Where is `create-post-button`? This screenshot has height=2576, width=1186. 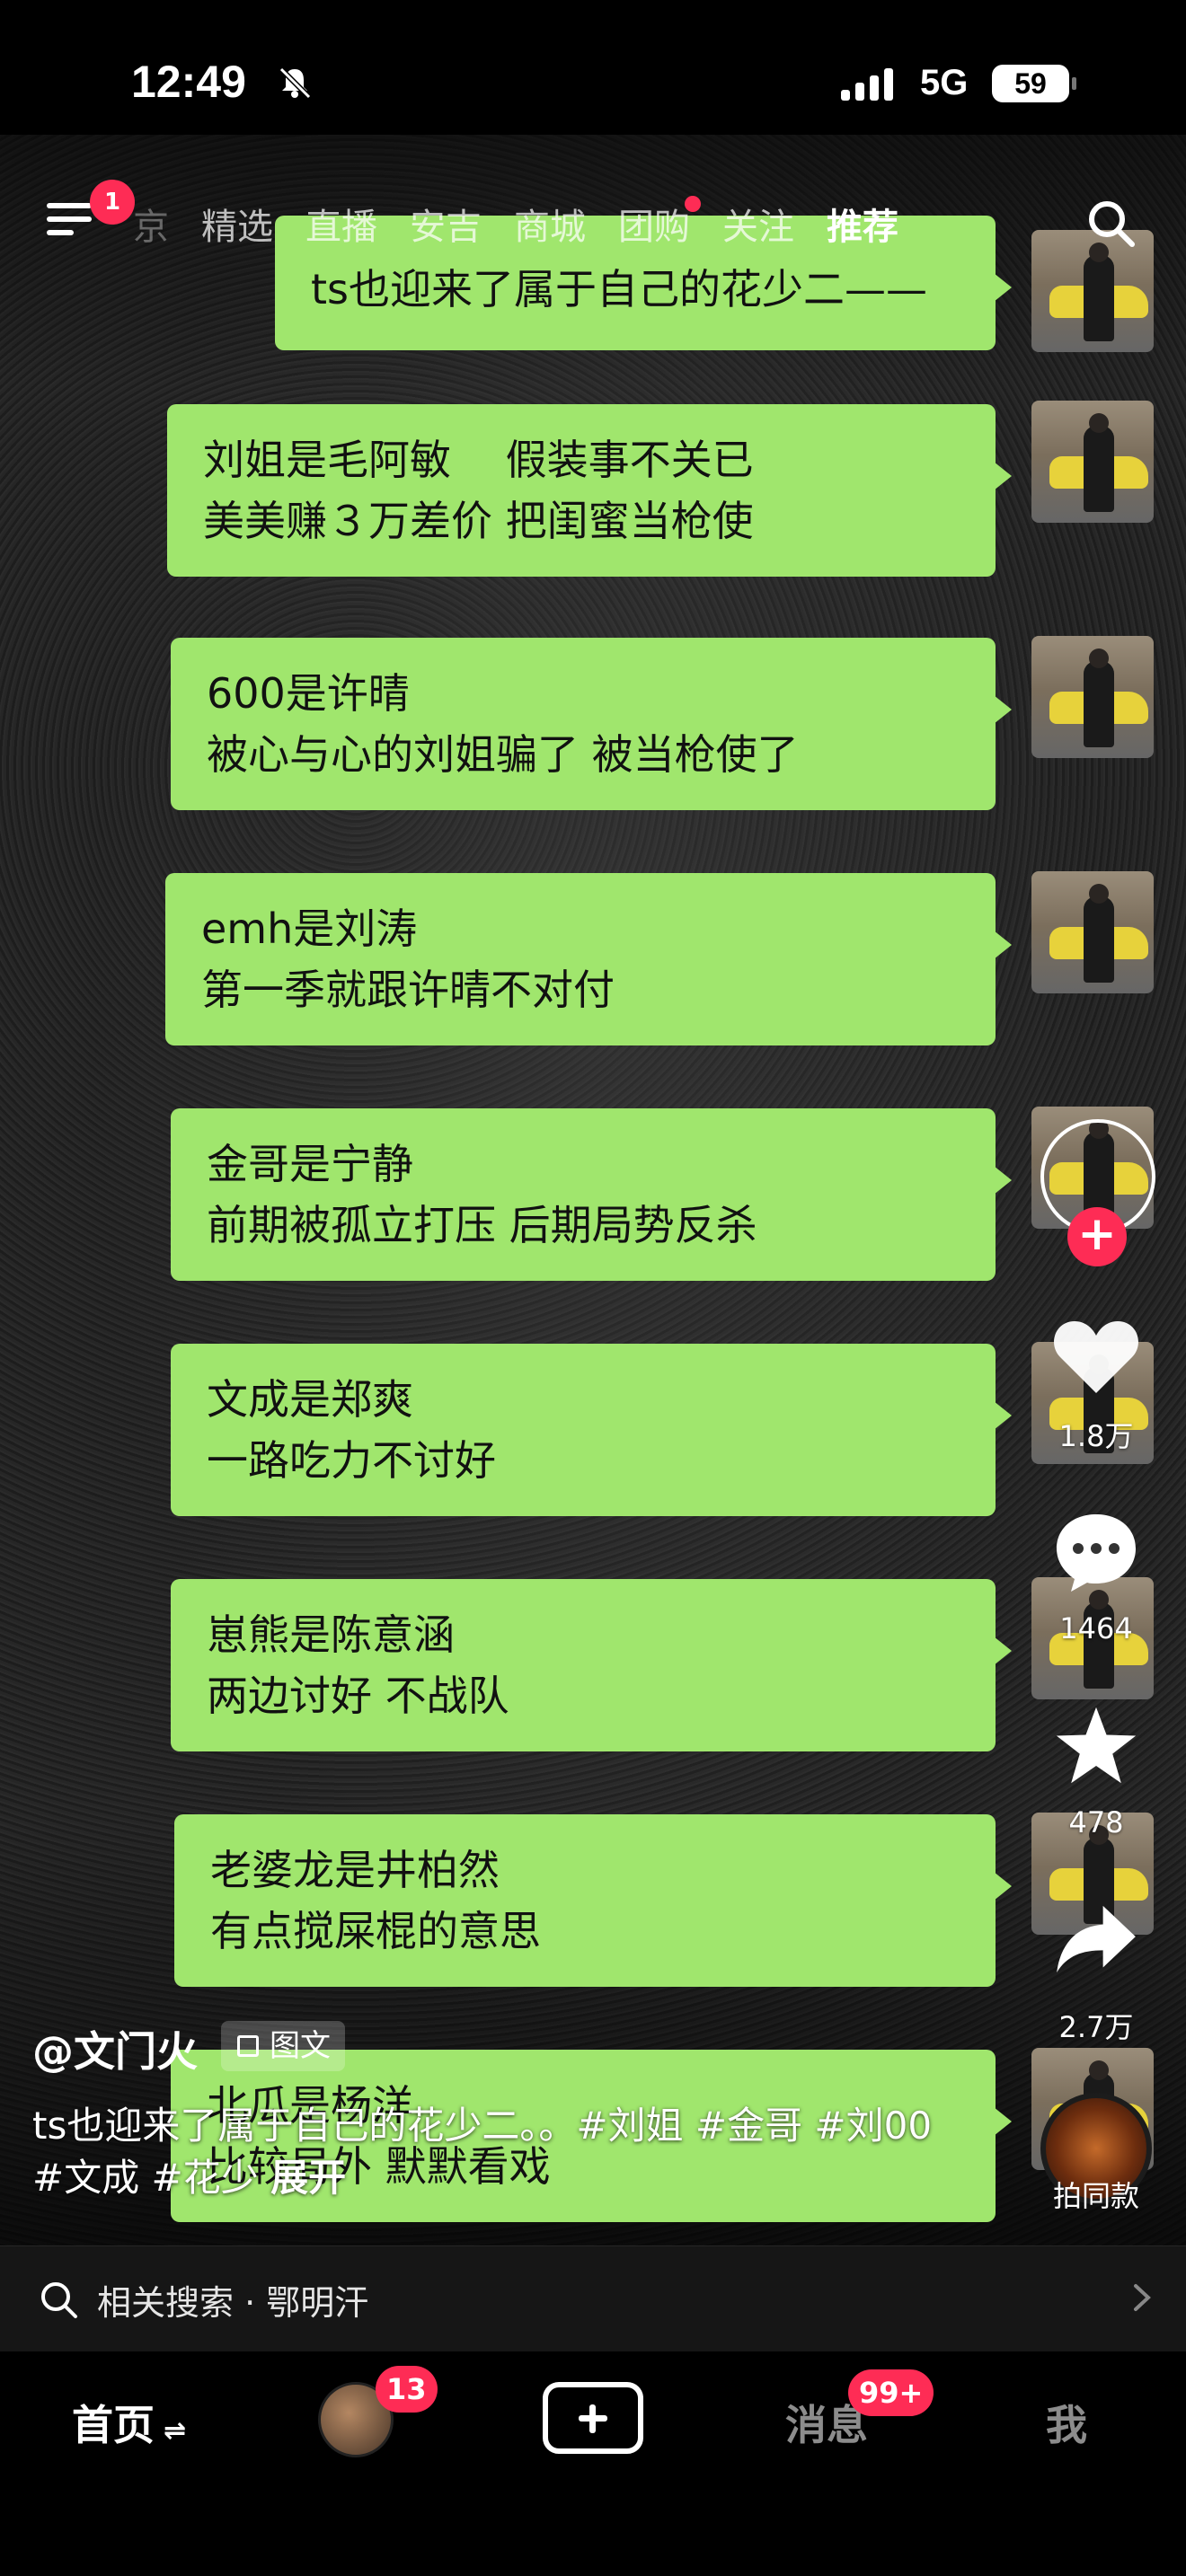 create-post-button is located at coordinates (593, 2418).